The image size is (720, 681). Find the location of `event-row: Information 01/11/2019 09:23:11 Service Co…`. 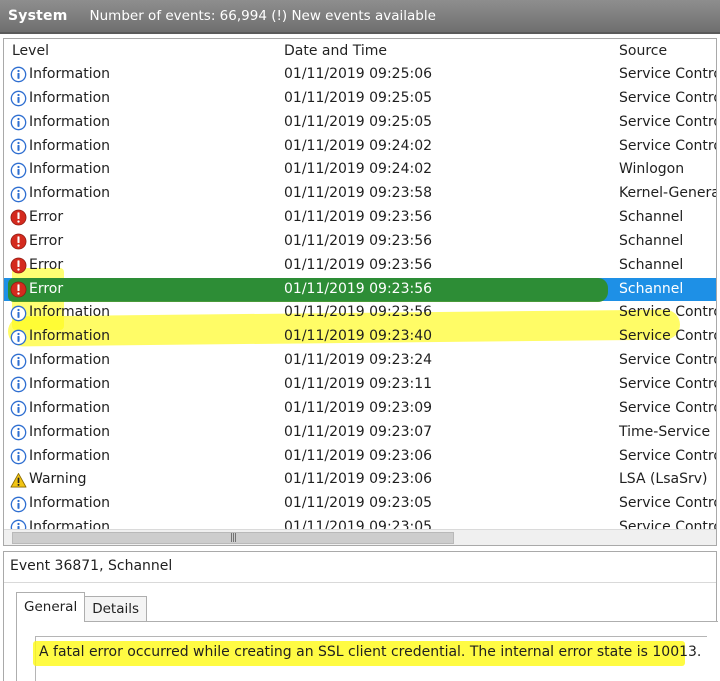

event-row: Information 01/11/2019 09:23:11 Service Co… is located at coordinates (360, 385).